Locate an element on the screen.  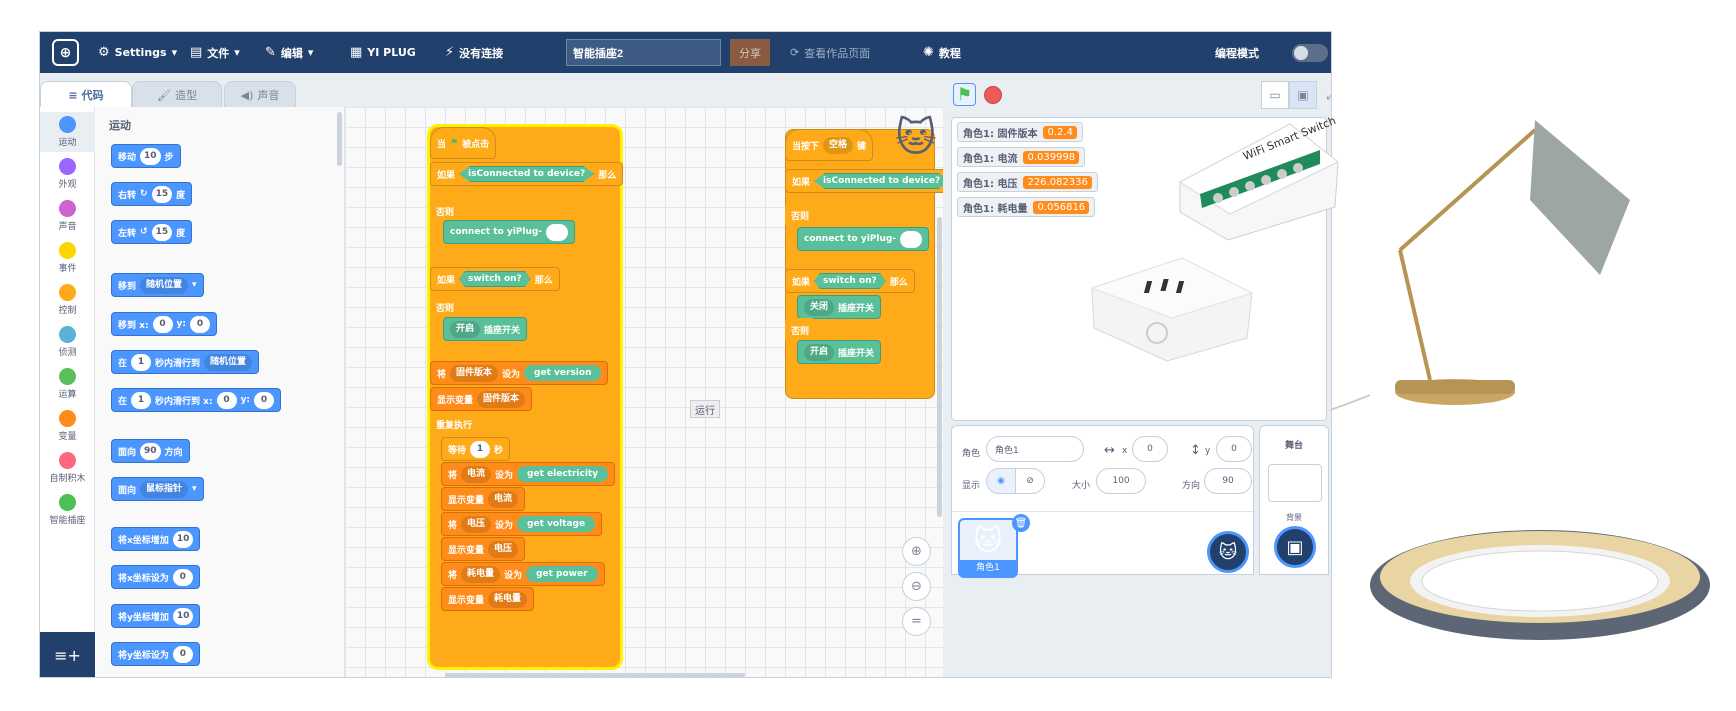
block-show-current: 显示变量 电流 is located at coordinates (483, 499).